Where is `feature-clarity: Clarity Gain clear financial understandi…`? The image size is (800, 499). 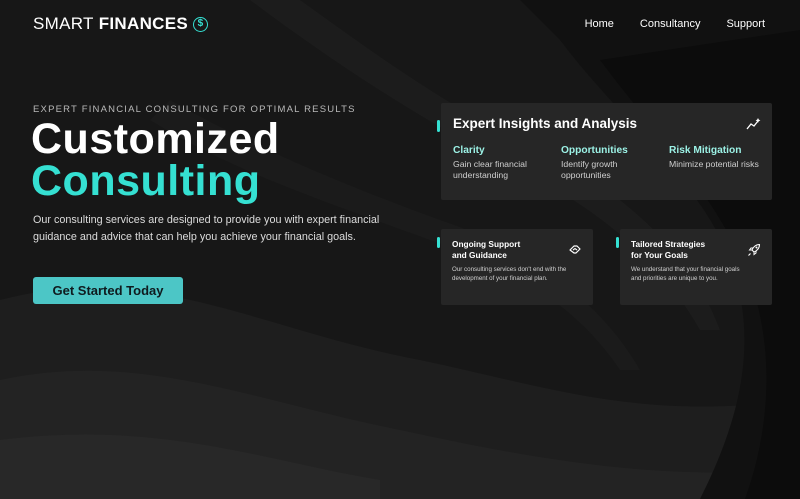 feature-clarity: Clarity Gain clear financial understandi… is located at coordinates (503, 163).